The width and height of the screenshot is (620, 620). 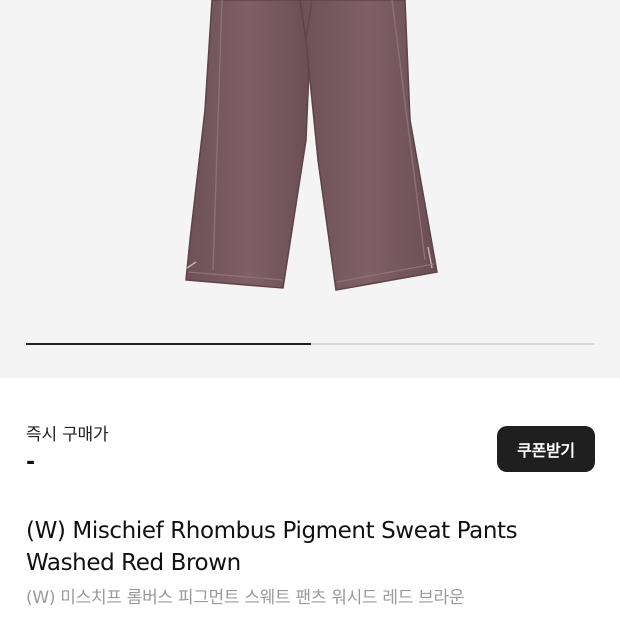 I want to click on coupon-button: 쿠폰받기, so click(x=546, y=449).